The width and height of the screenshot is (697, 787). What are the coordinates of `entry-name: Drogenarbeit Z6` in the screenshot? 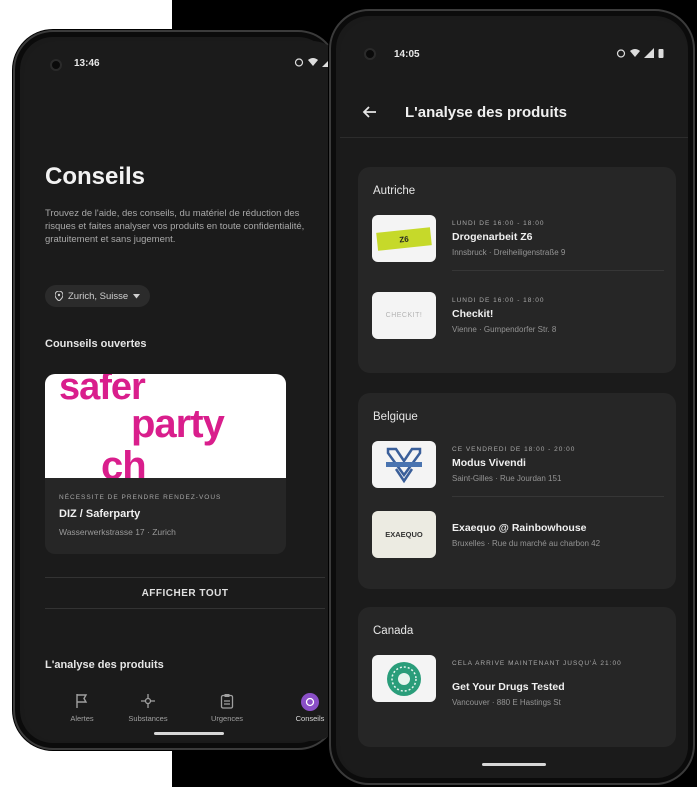 It's located at (492, 237).